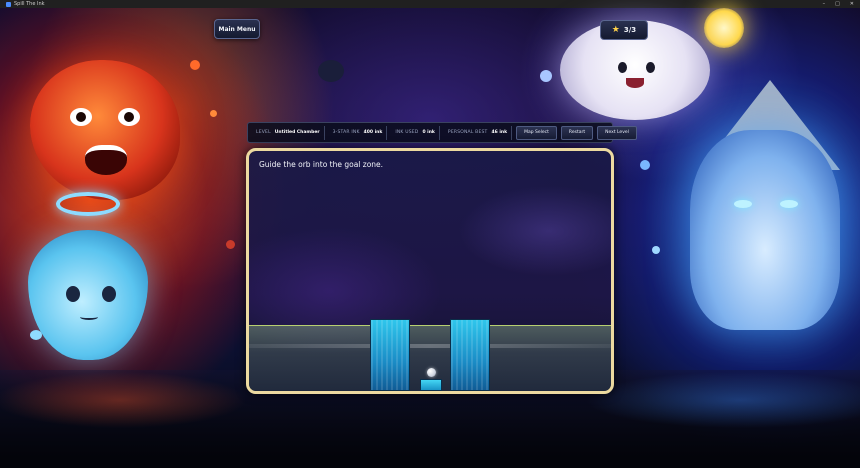 This screenshot has height=468, width=860. I want to click on halo-decoration, so click(88, 204).